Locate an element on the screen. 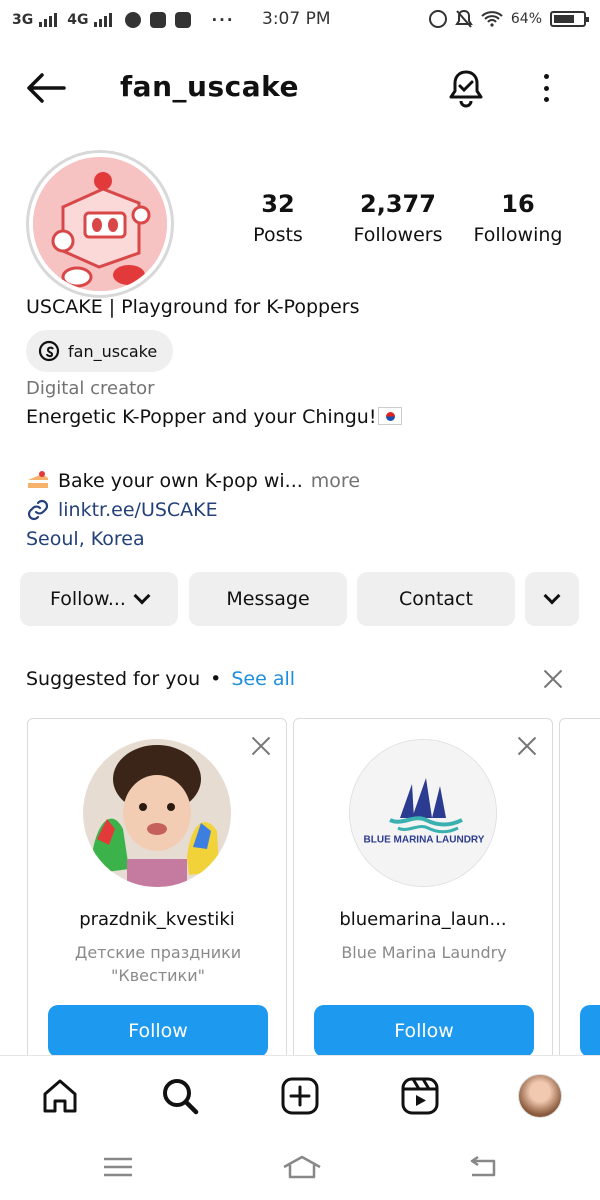 This screenshot has height=1200, width=600. profile-avatar is located at coordinates (100, 224).